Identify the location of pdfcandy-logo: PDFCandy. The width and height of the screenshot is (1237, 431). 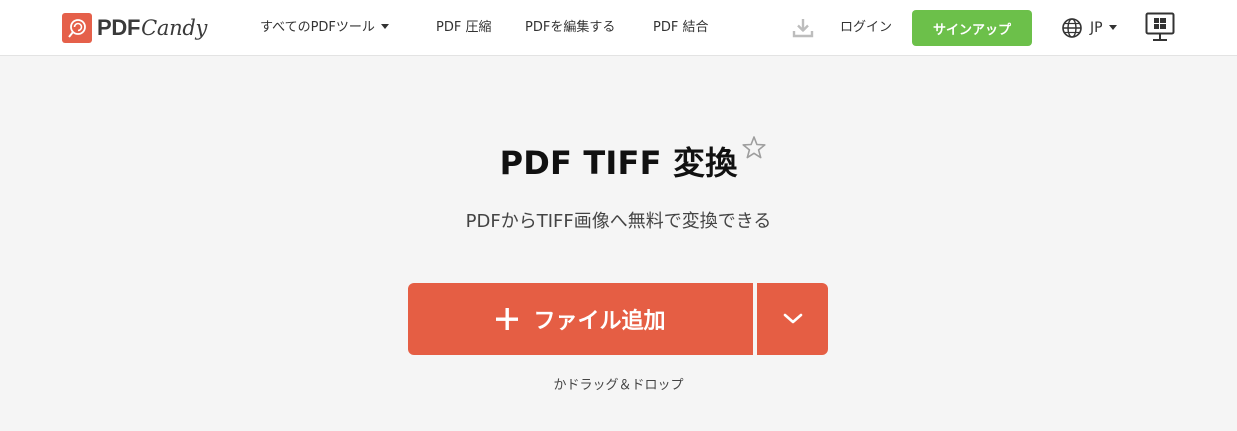
(134, 28).